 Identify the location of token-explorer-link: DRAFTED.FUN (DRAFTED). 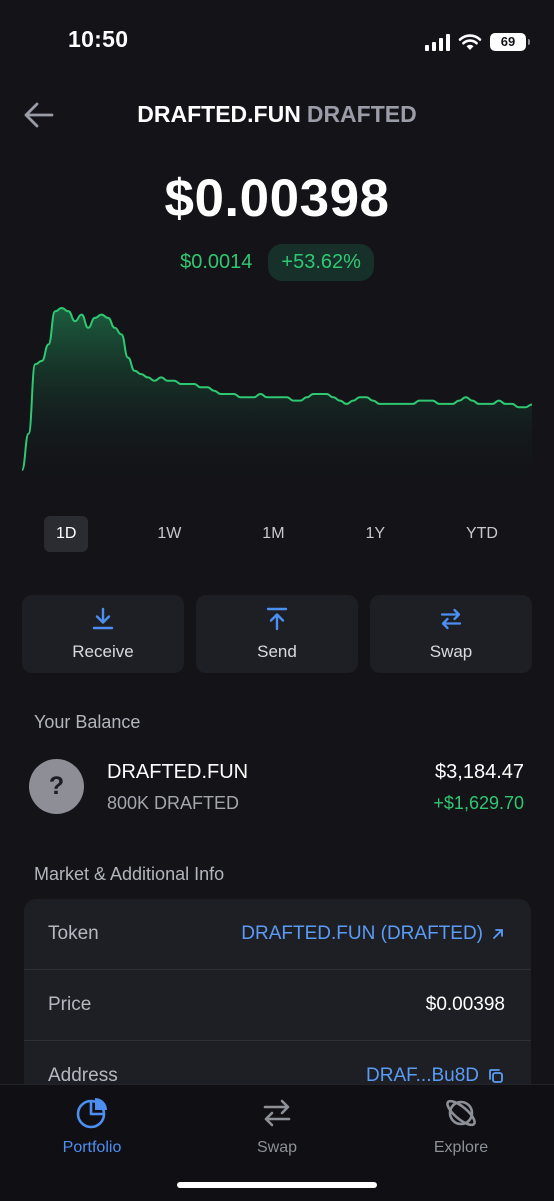
(373, 934).